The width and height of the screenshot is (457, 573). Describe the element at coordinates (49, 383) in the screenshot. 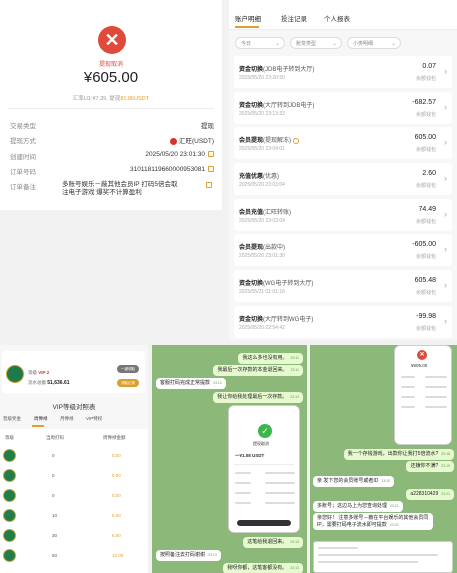

I see `vip-balance: 流水总额 51,636.61` at that location.